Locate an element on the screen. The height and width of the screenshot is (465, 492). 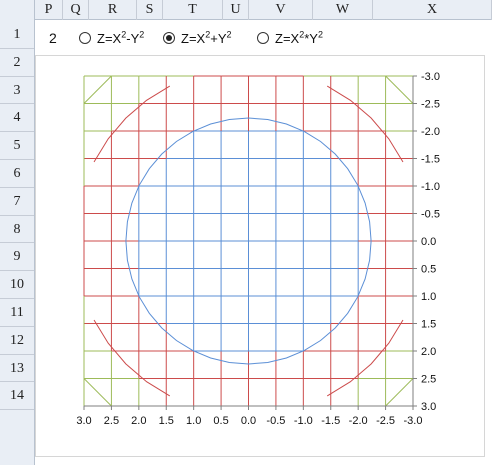
column-header-p: P is located at coordinates (49, 10).